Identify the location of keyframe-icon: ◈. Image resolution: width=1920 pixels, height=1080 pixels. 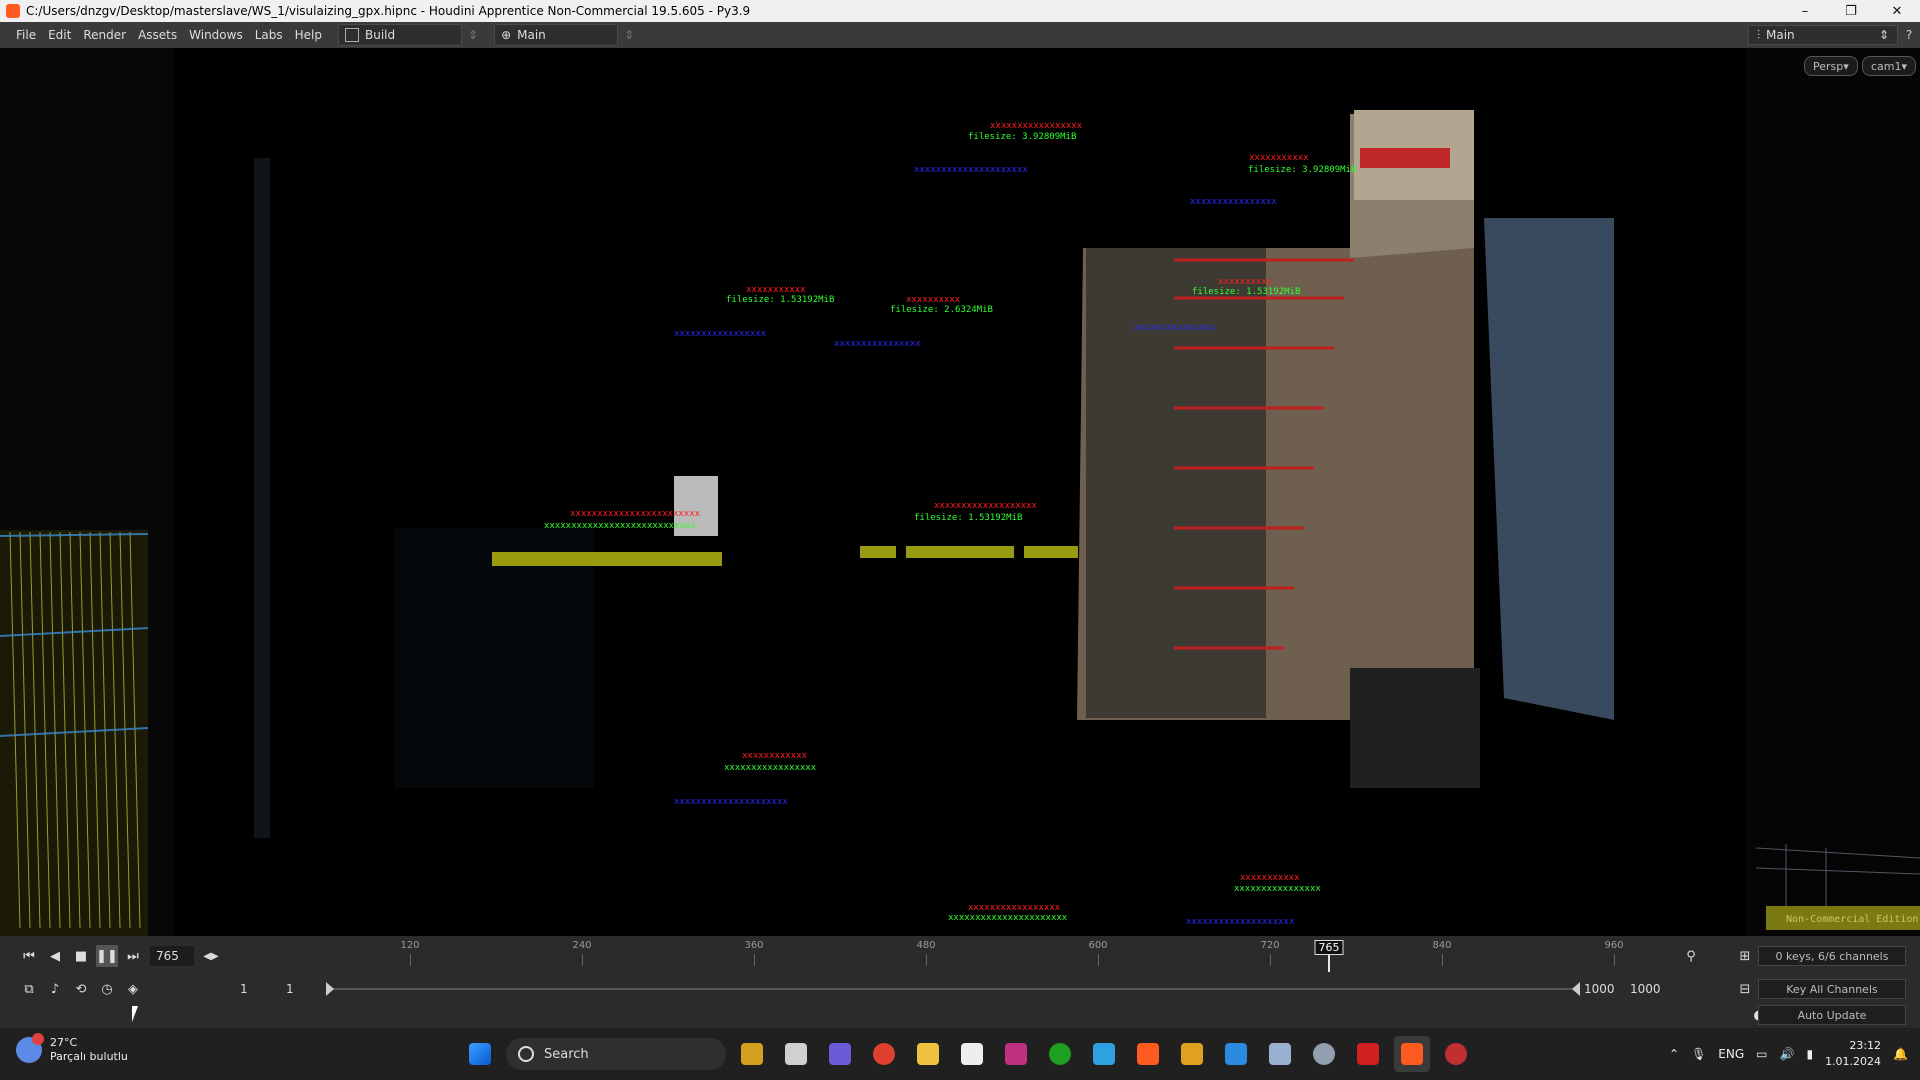
(133, 989).